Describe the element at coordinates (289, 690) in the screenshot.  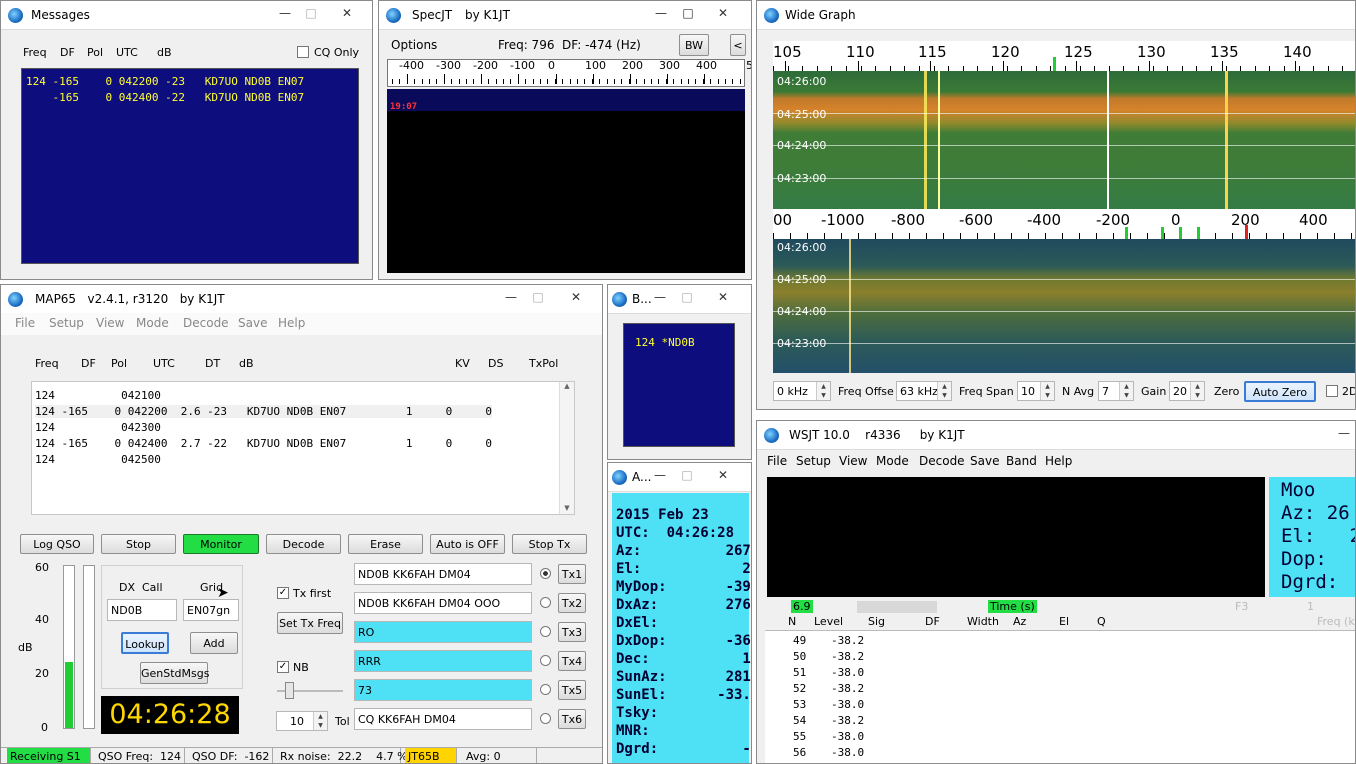
I see `nb-slider-thumb` at that location.